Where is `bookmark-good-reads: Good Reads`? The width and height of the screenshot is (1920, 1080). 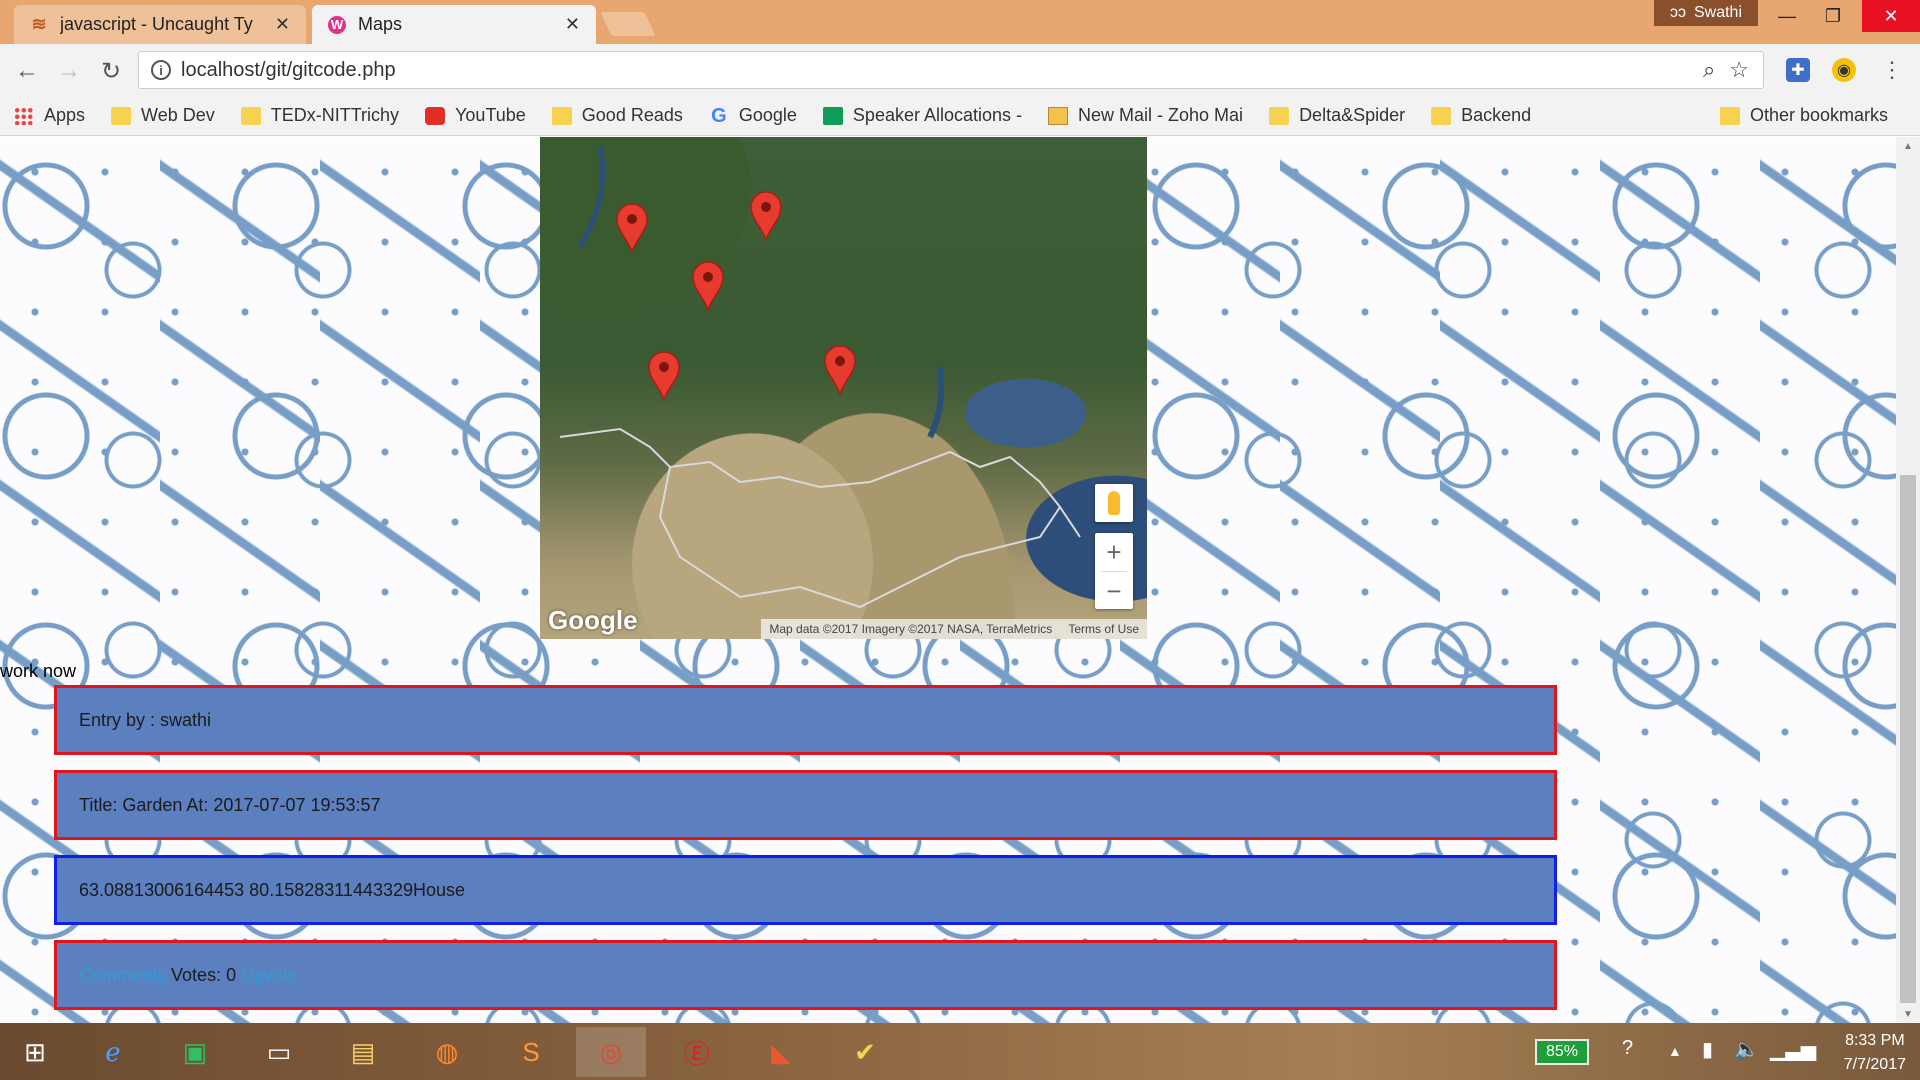
bookmark-good-reads: Good Reads is located at coordinates (617, 115).